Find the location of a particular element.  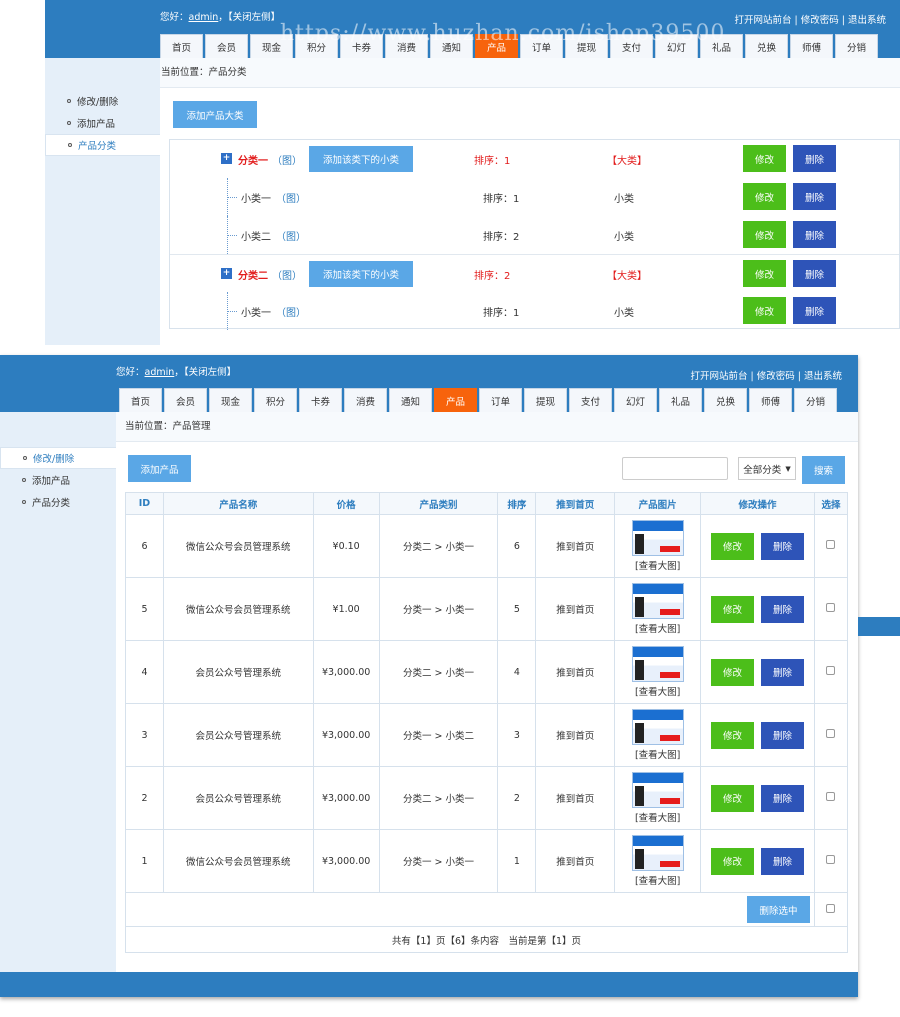

nav-tab-8: 订单 is located at coordinates (500, 400).